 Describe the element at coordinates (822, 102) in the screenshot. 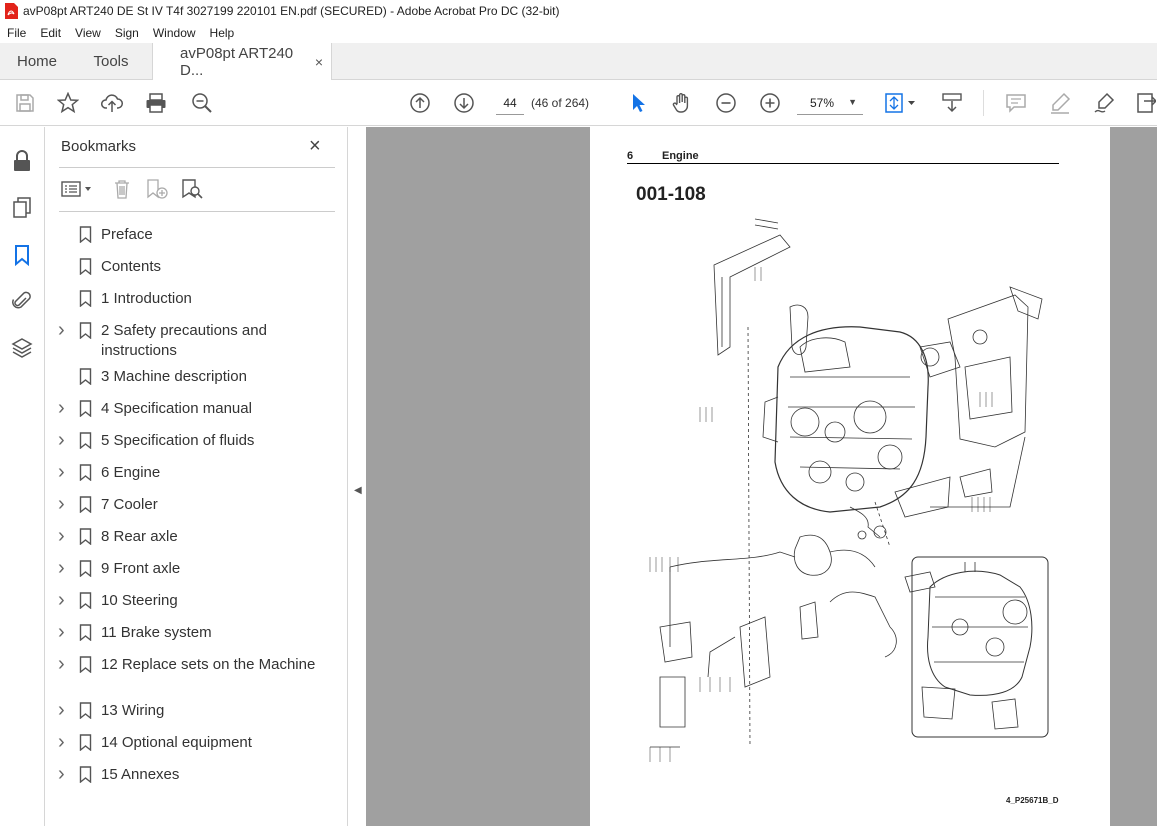

I see `zoom-value: 57%` at that location.